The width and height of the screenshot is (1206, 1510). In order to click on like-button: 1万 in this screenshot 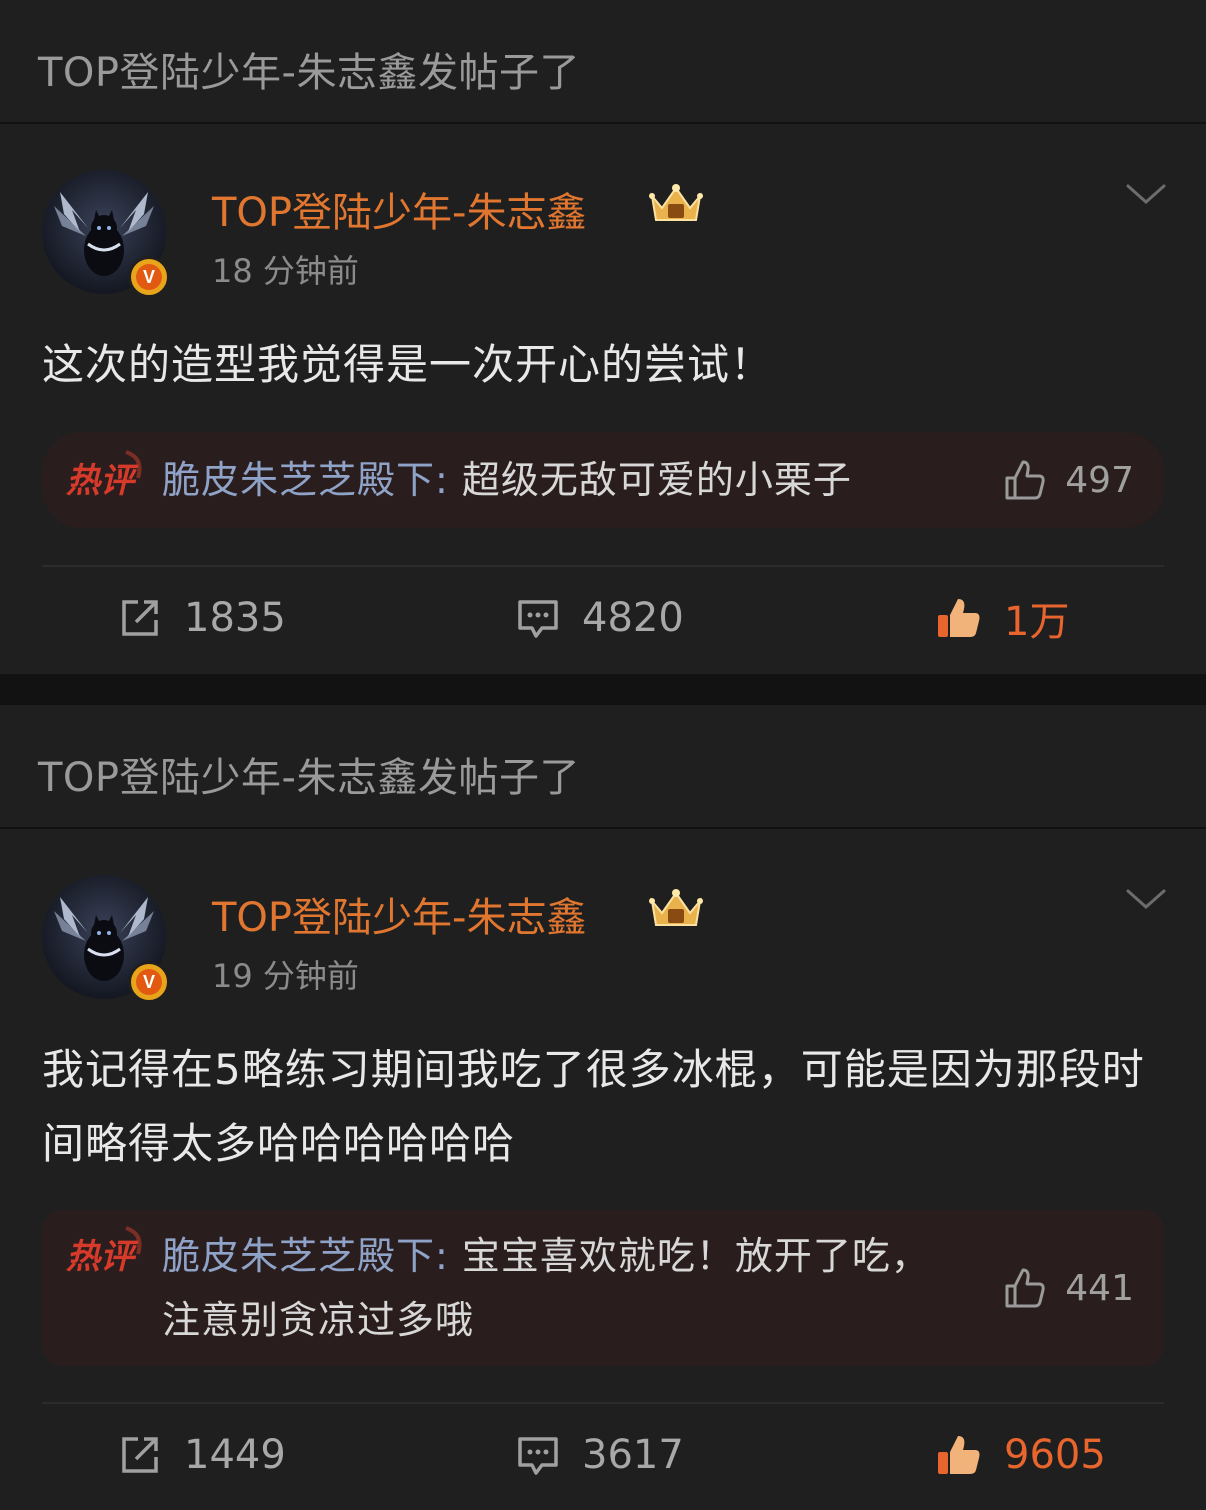, I will do `click(1002, 618)`.